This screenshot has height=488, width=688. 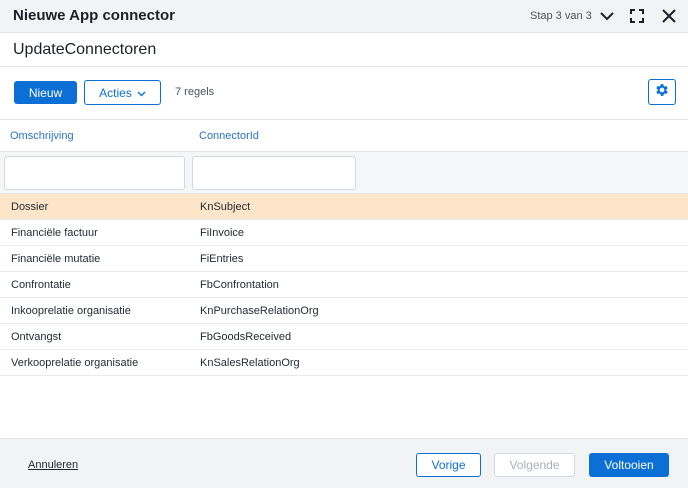 I want to click on cell-description: Financiële factuur, so click(x=54, y=233).